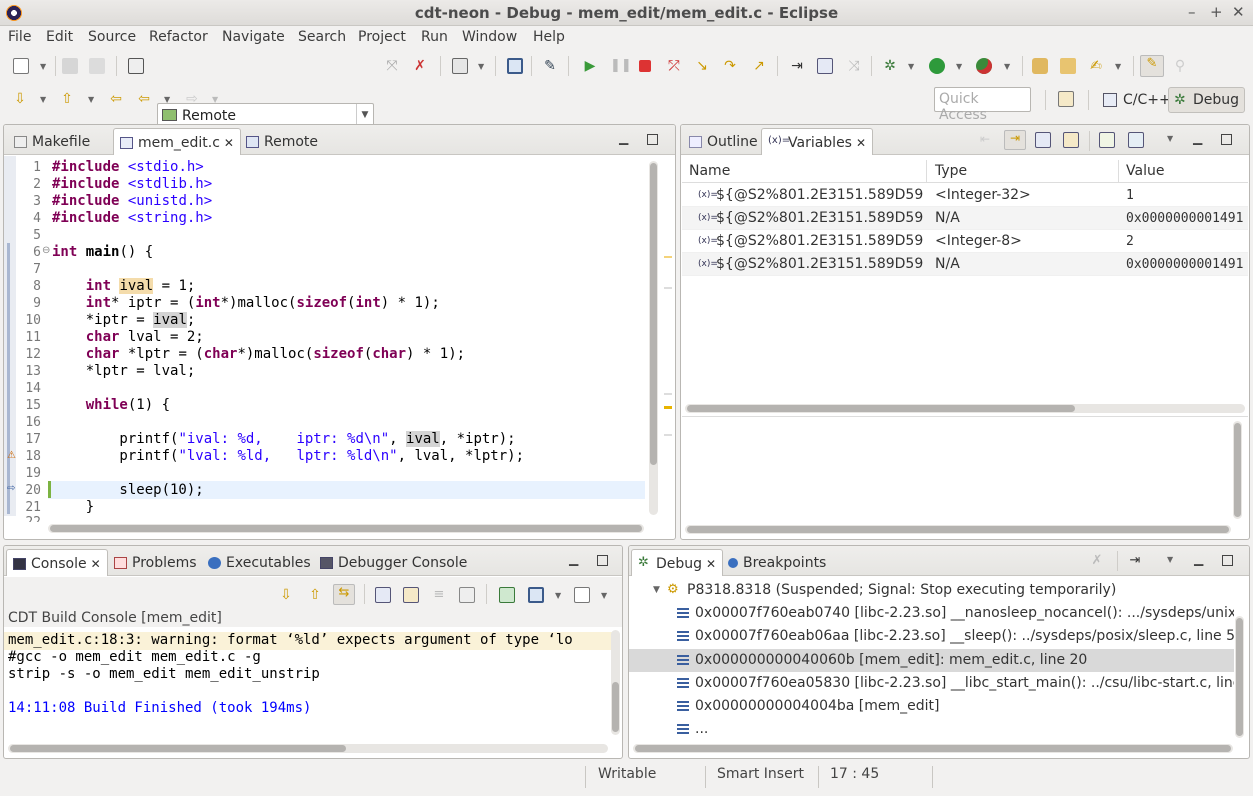  Describe the element at coordinates (817, 141) in the screenshot. I see `tab-variables: (x)= Variables ✕` at that location.